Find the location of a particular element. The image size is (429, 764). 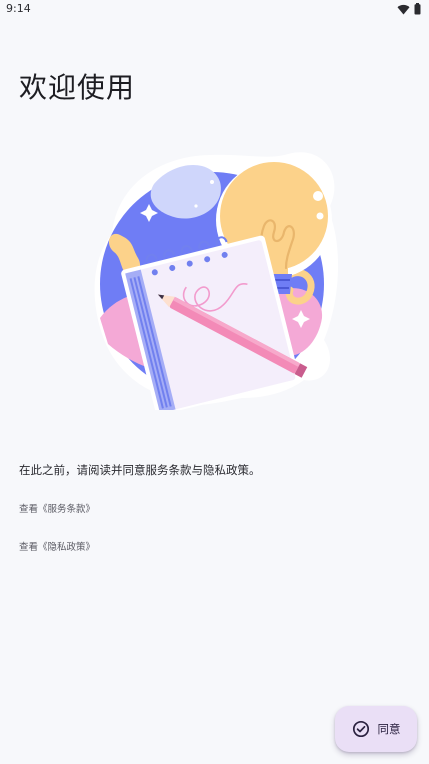

wifi-icon is located at coordinates (403, 9).